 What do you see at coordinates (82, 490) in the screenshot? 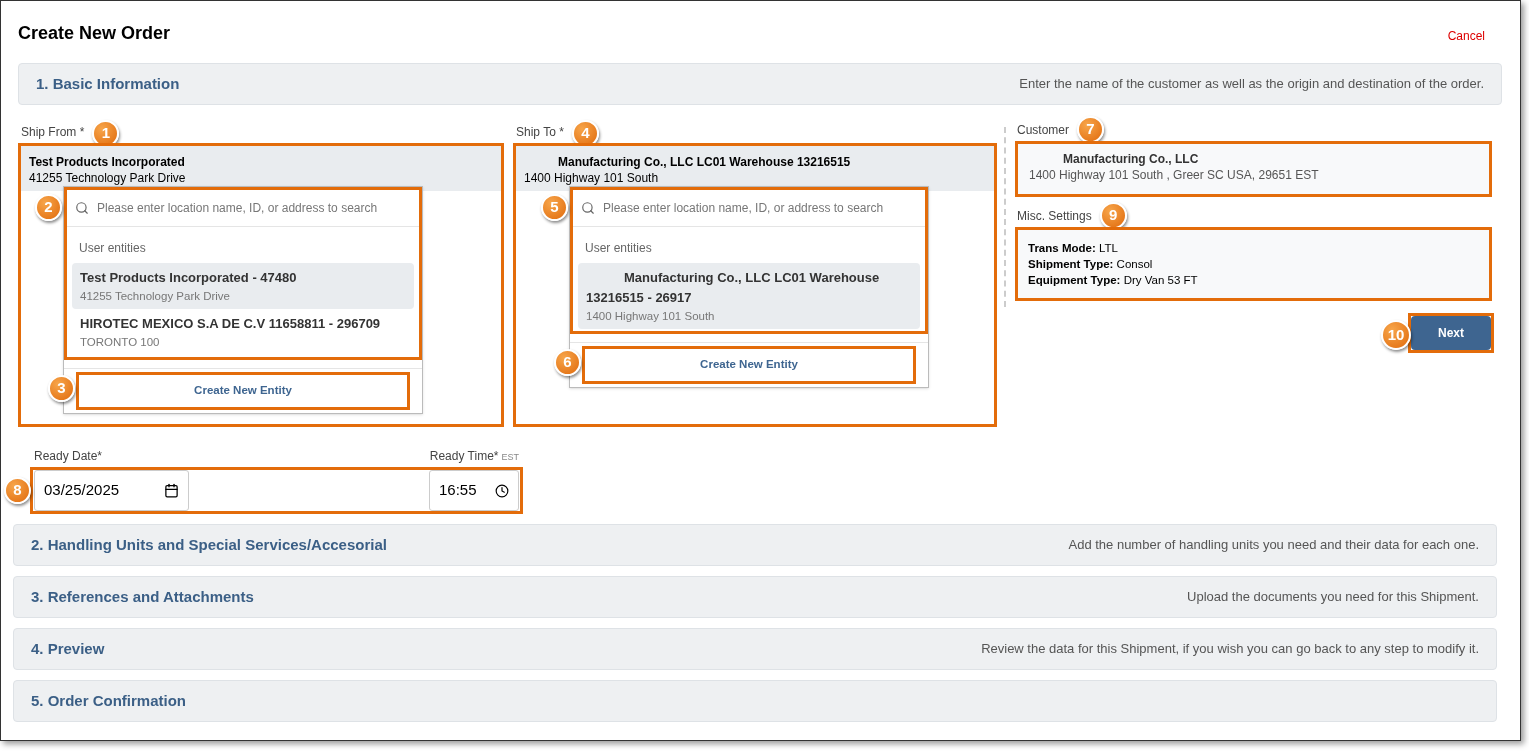
I see `date-value: 03/25/2025` at bounding box center [82, 490].